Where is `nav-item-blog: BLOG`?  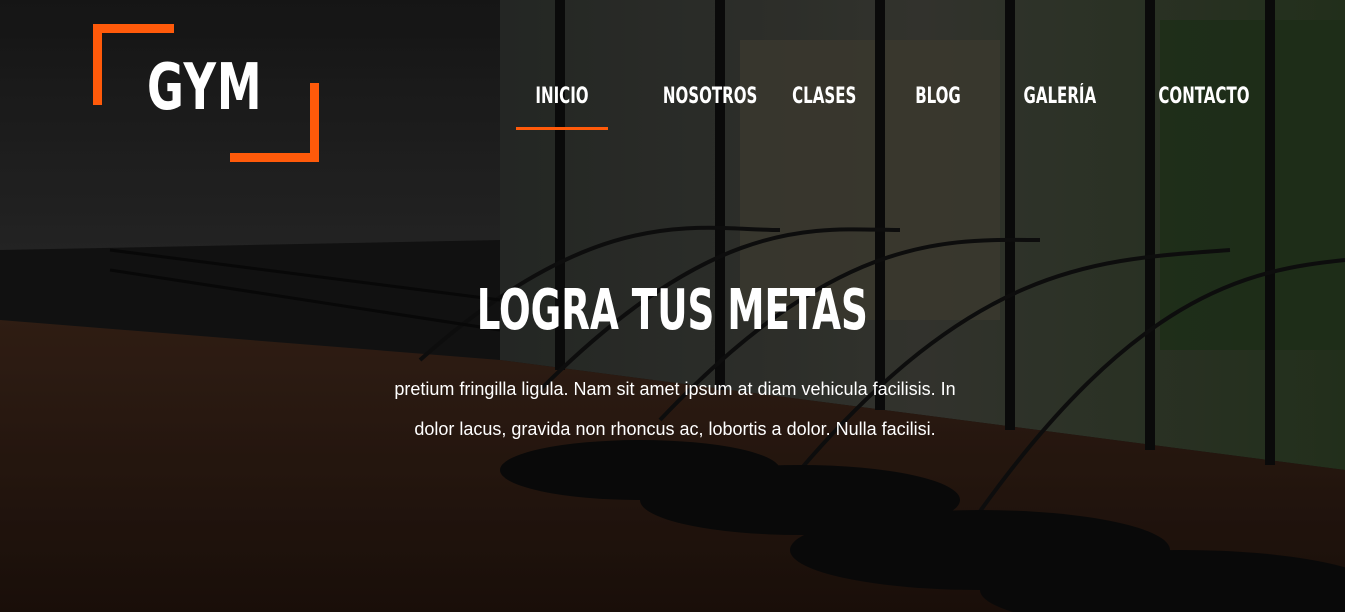 nav-item-blog: BLOG is located at coordinates (934, 106).